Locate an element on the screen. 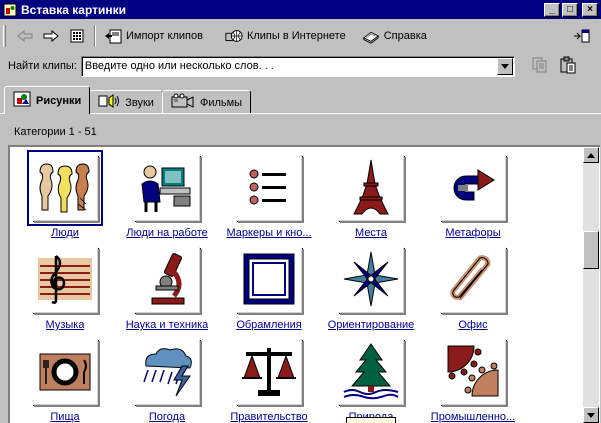 The width and height of the screenshot is (601, 423). forward-button is located at coordinates (51, 36).